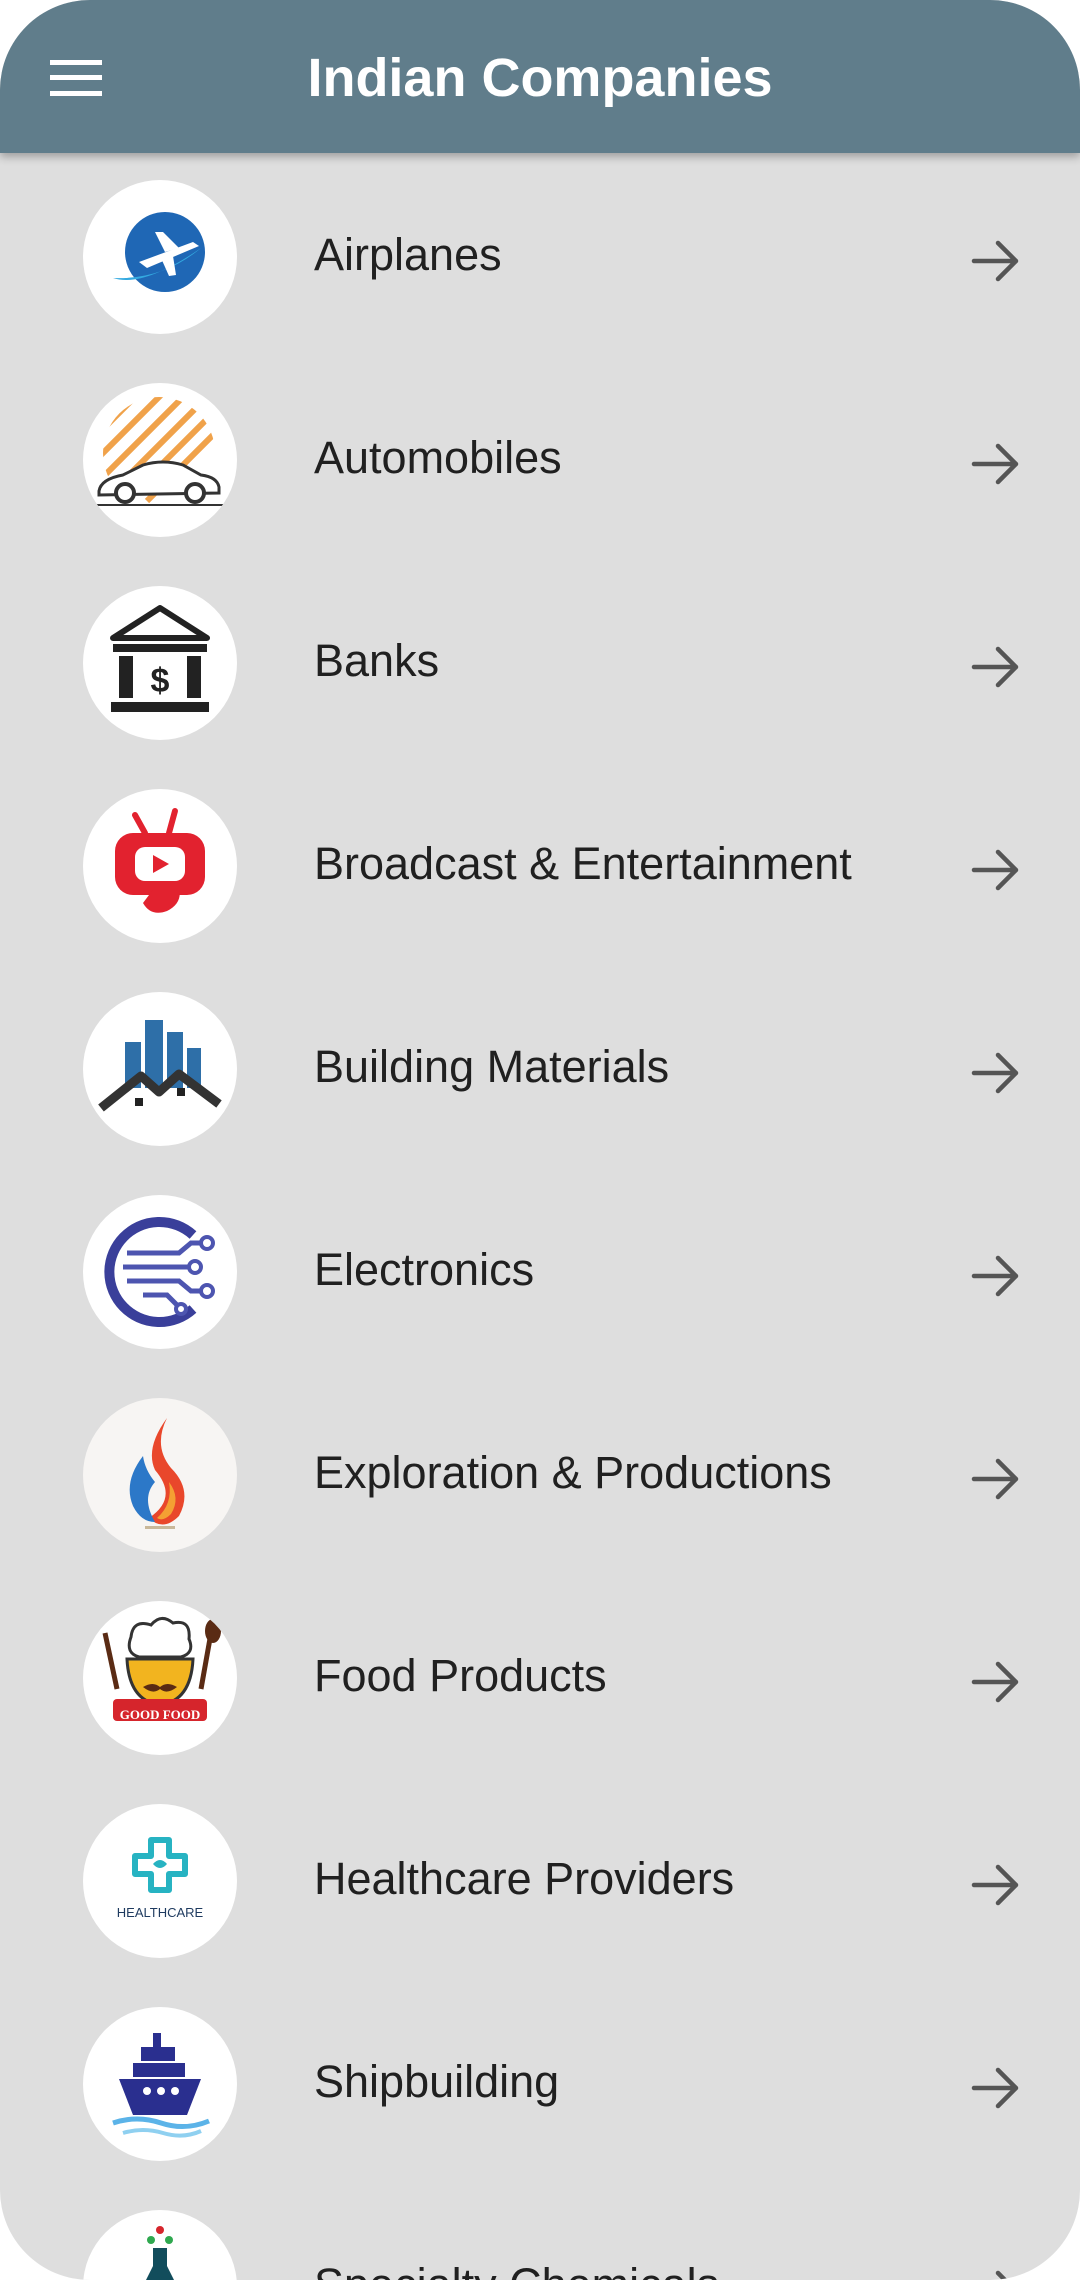 Image resolution: width=1080 pixels, height=2280 pixels. What do you see at coordinates (160, 1912) in the screenshot?
I see `healthcare-logo-text: HEALTHCARE` at bounding box center [160, 1912].